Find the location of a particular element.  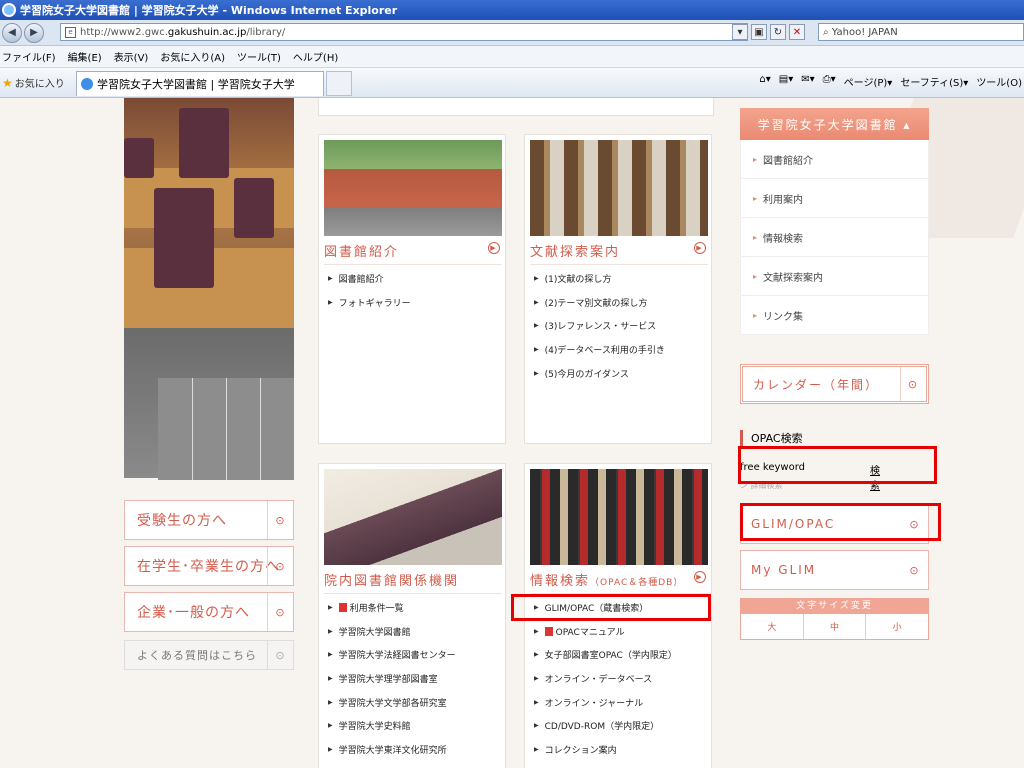

right-nav-item: 図書館紹介 is located at coordinates (834, 159).